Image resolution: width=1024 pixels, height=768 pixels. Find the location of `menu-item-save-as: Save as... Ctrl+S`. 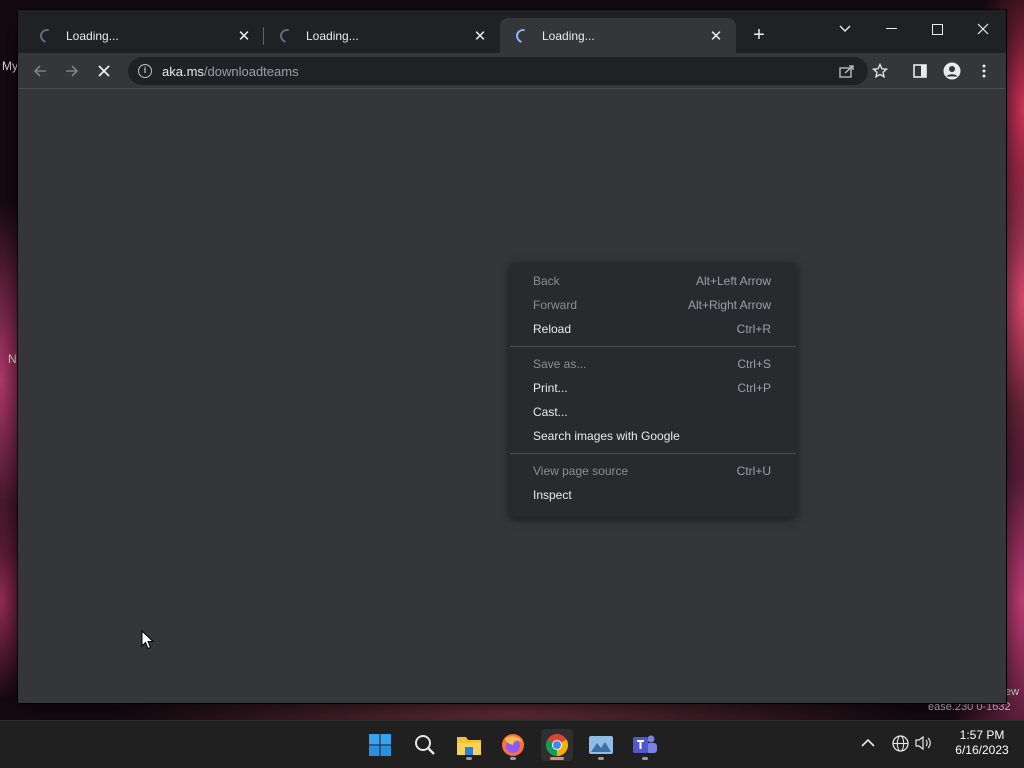

menu-item-save-as: Save as... Ctrl+S is located at coordinates (653, 364).